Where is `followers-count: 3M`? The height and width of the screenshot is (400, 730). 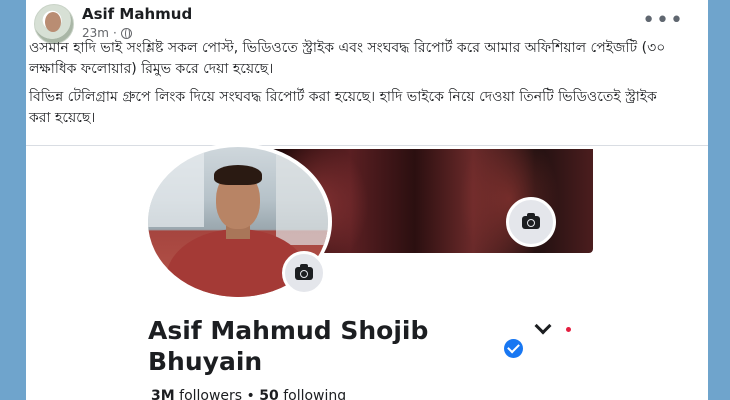
followers-count: 3M is located at coordinates (163, 394).